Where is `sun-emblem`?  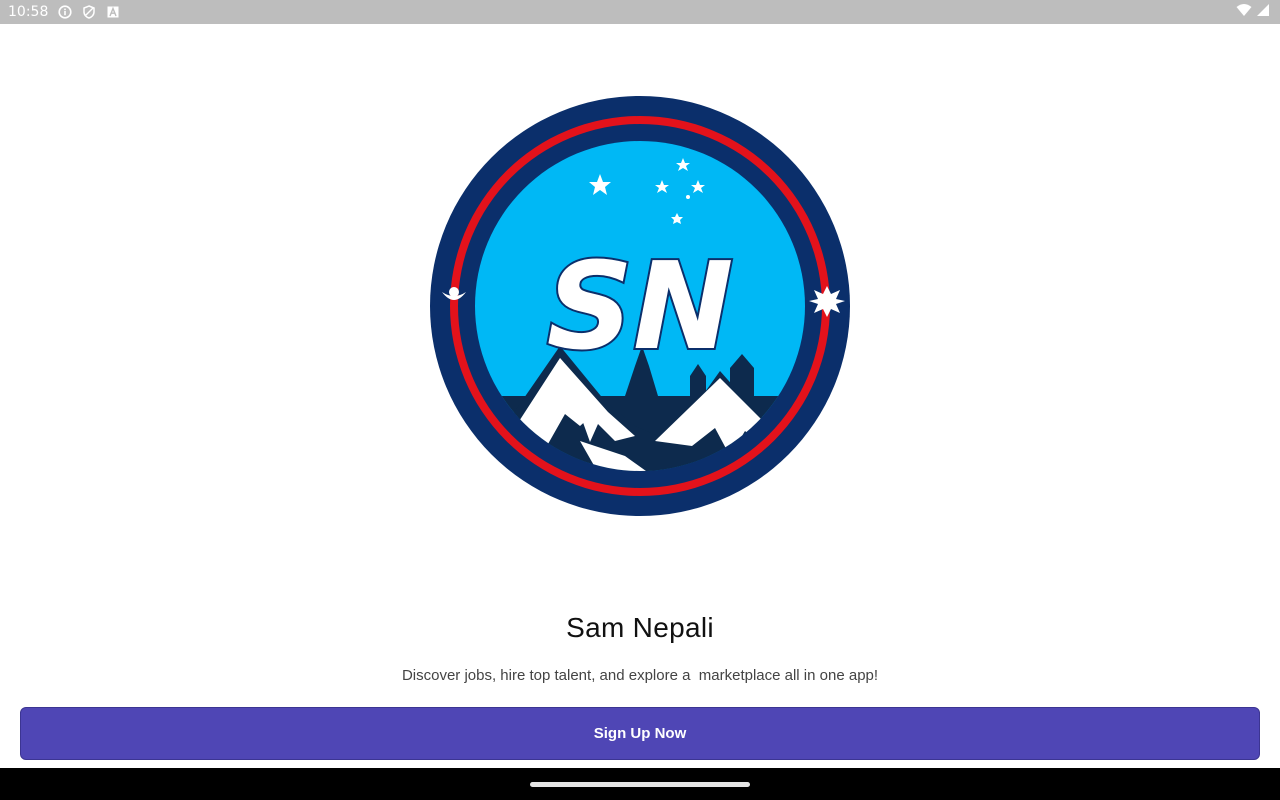
sun-emblem is located at coordinates (827, 301).